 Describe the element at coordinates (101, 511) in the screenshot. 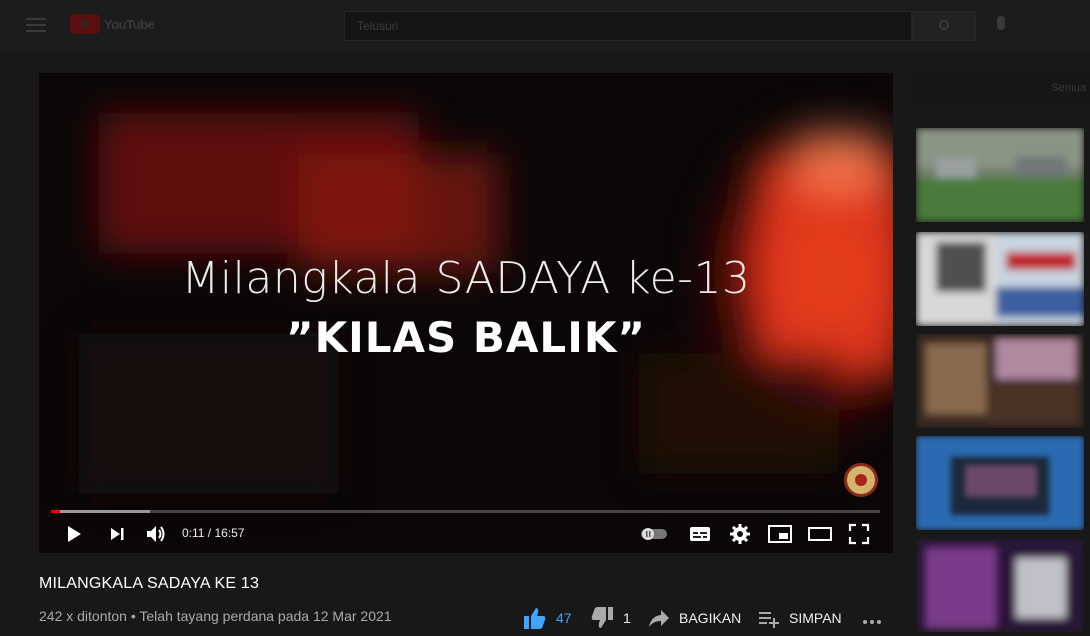

I see `progress-loaded` at that location.